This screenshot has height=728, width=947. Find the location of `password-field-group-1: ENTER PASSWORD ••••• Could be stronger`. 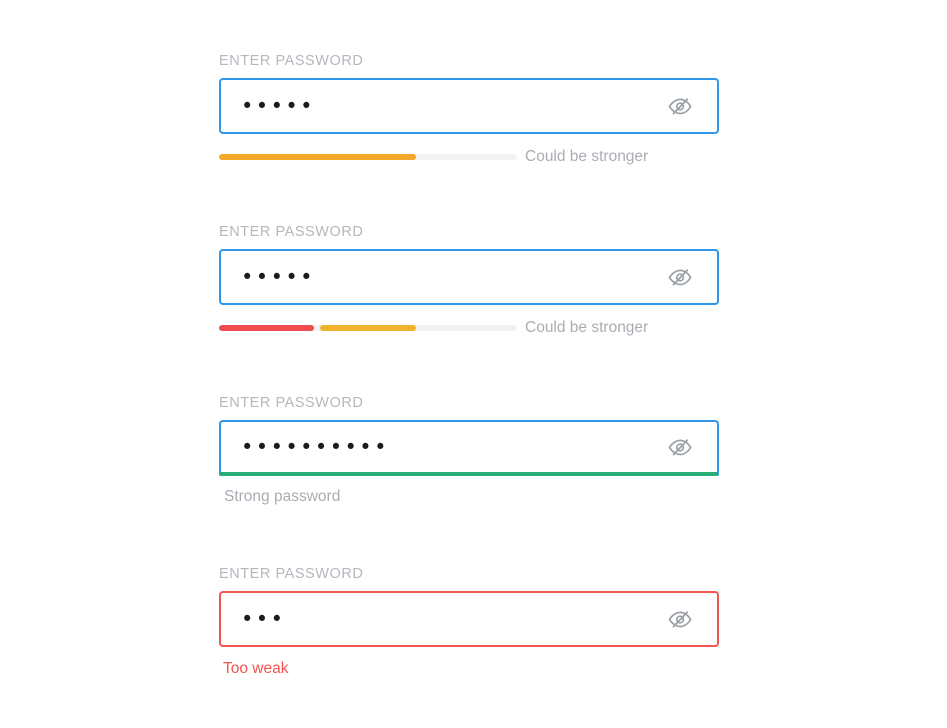

password-field-group-1: ENTER PASSWORD ••••• Could be stronger is located at coordinates (469, 110).